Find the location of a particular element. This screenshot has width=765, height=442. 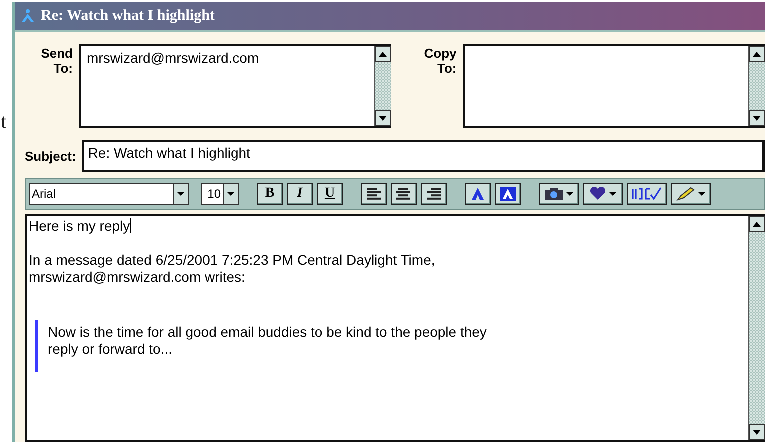

text-color-icon is located at coordinates (478, 194).